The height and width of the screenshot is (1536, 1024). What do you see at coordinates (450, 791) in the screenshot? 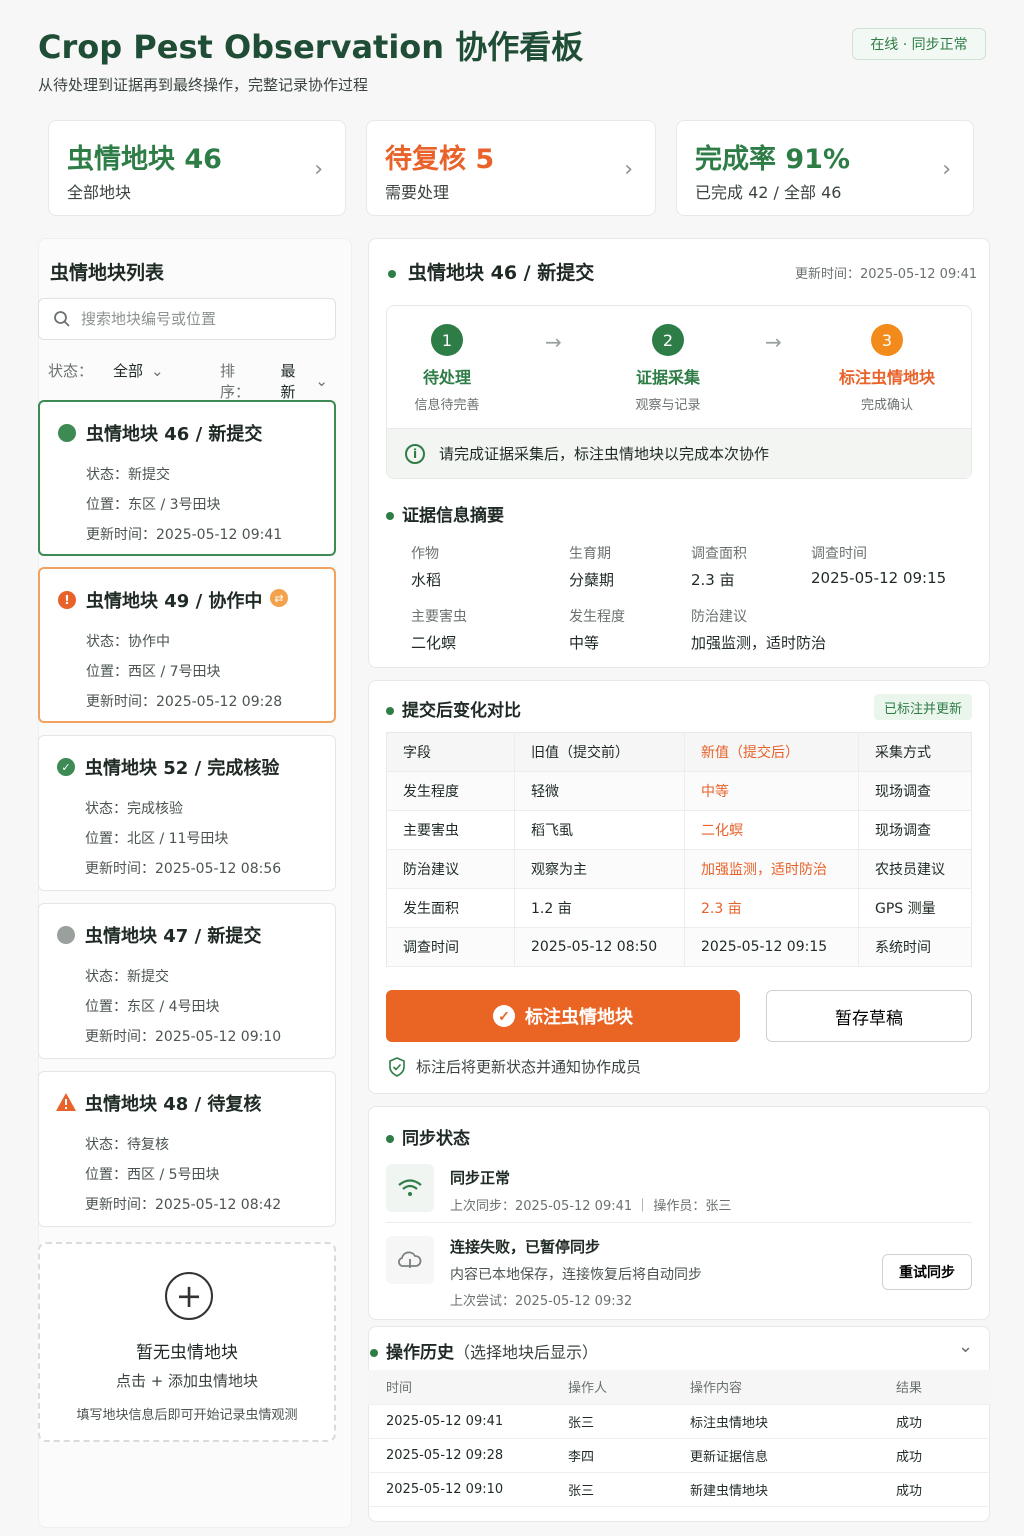
I see `table-cell: 发生程度` at bounding box center [450, 791].